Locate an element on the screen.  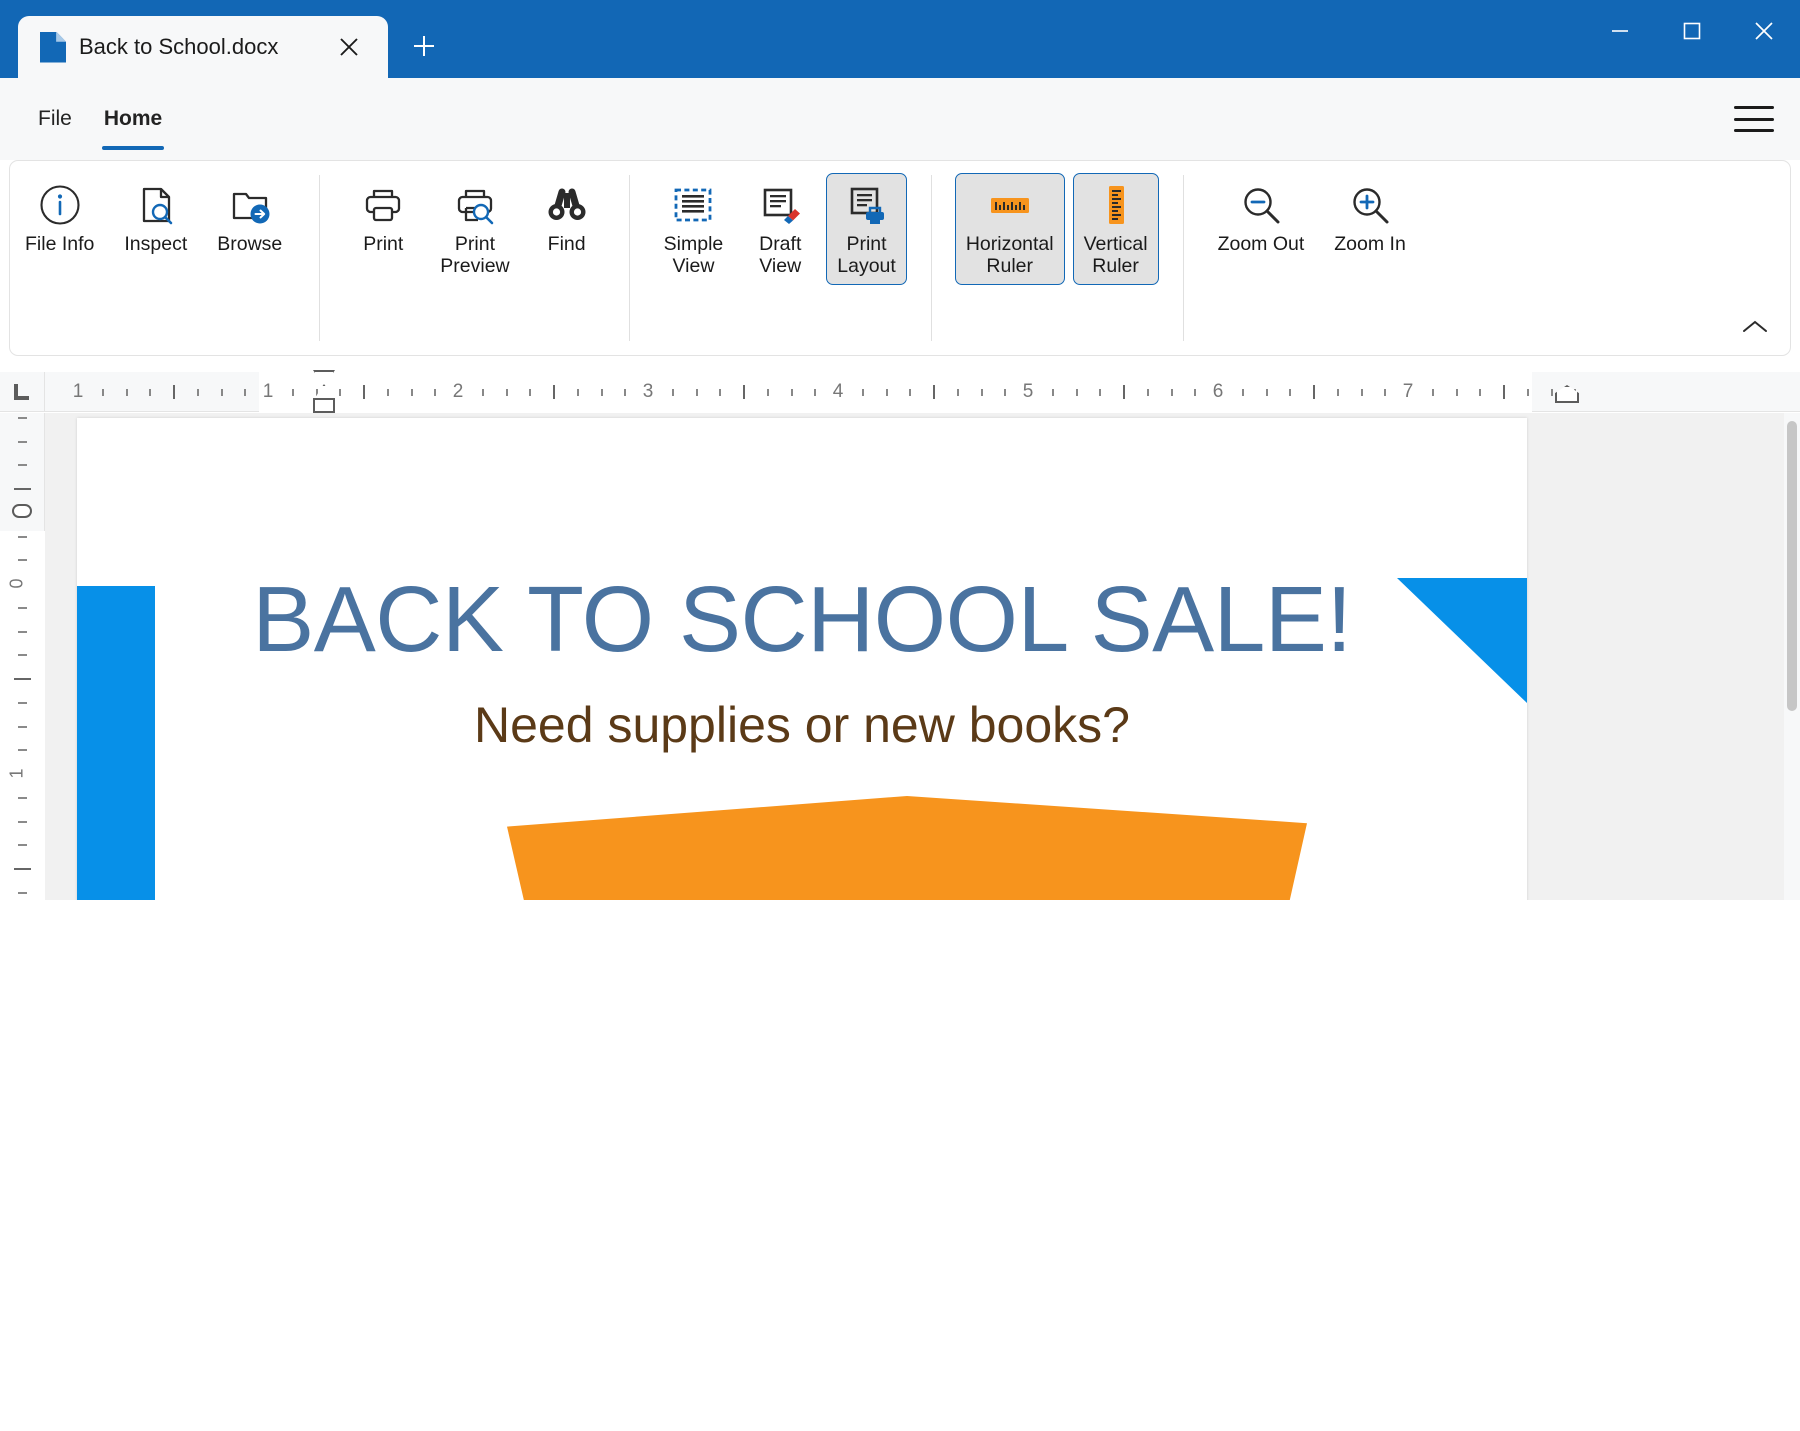
minimize-button is located at coordinates (1620, 31).